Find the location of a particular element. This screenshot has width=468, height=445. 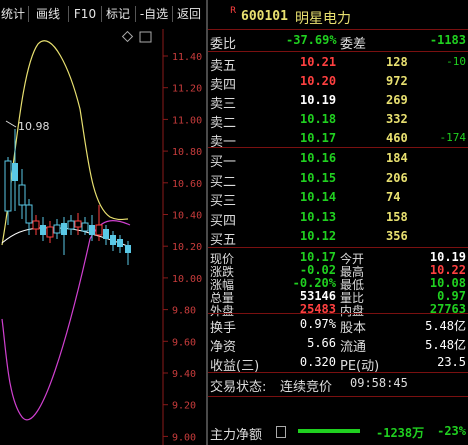

fund-divider is located at coordinates (338, 372).